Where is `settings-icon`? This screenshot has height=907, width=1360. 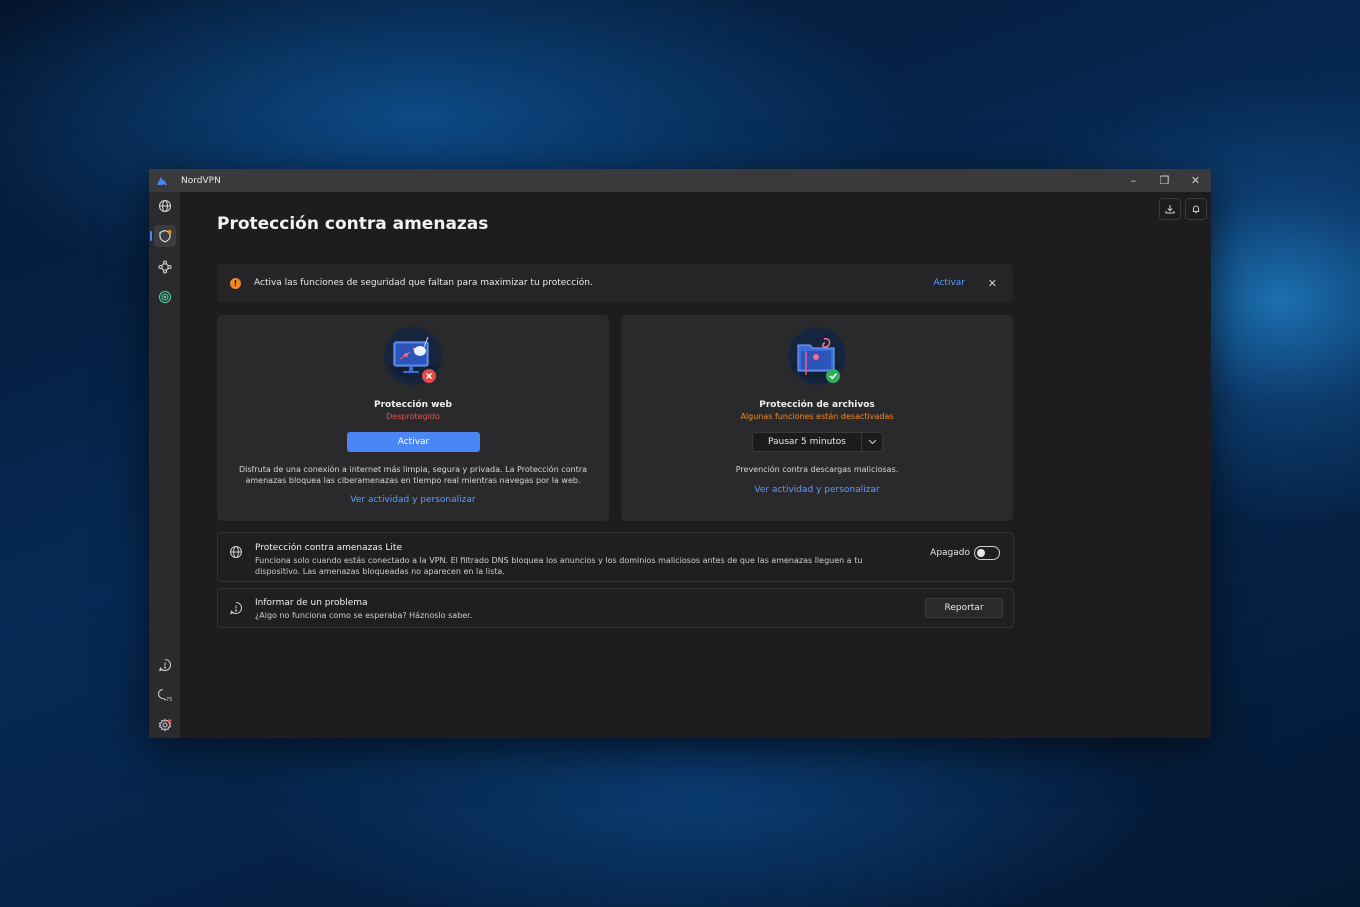 settings-icon is located at coordinates (165, 725).